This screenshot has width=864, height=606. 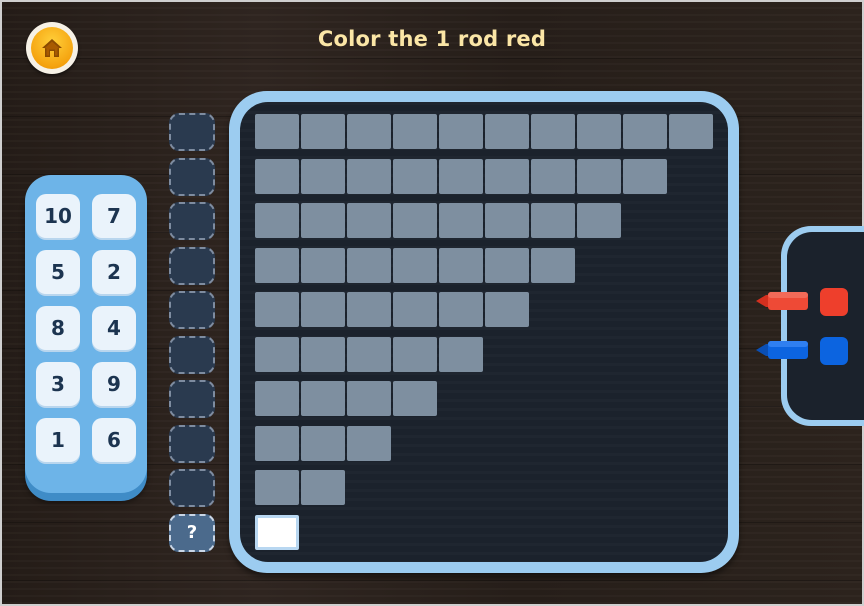 What do you see at coordinates (114, 328) in the screenshot?
I see `number-tile-4: 4` at bounding box center [114, 328].